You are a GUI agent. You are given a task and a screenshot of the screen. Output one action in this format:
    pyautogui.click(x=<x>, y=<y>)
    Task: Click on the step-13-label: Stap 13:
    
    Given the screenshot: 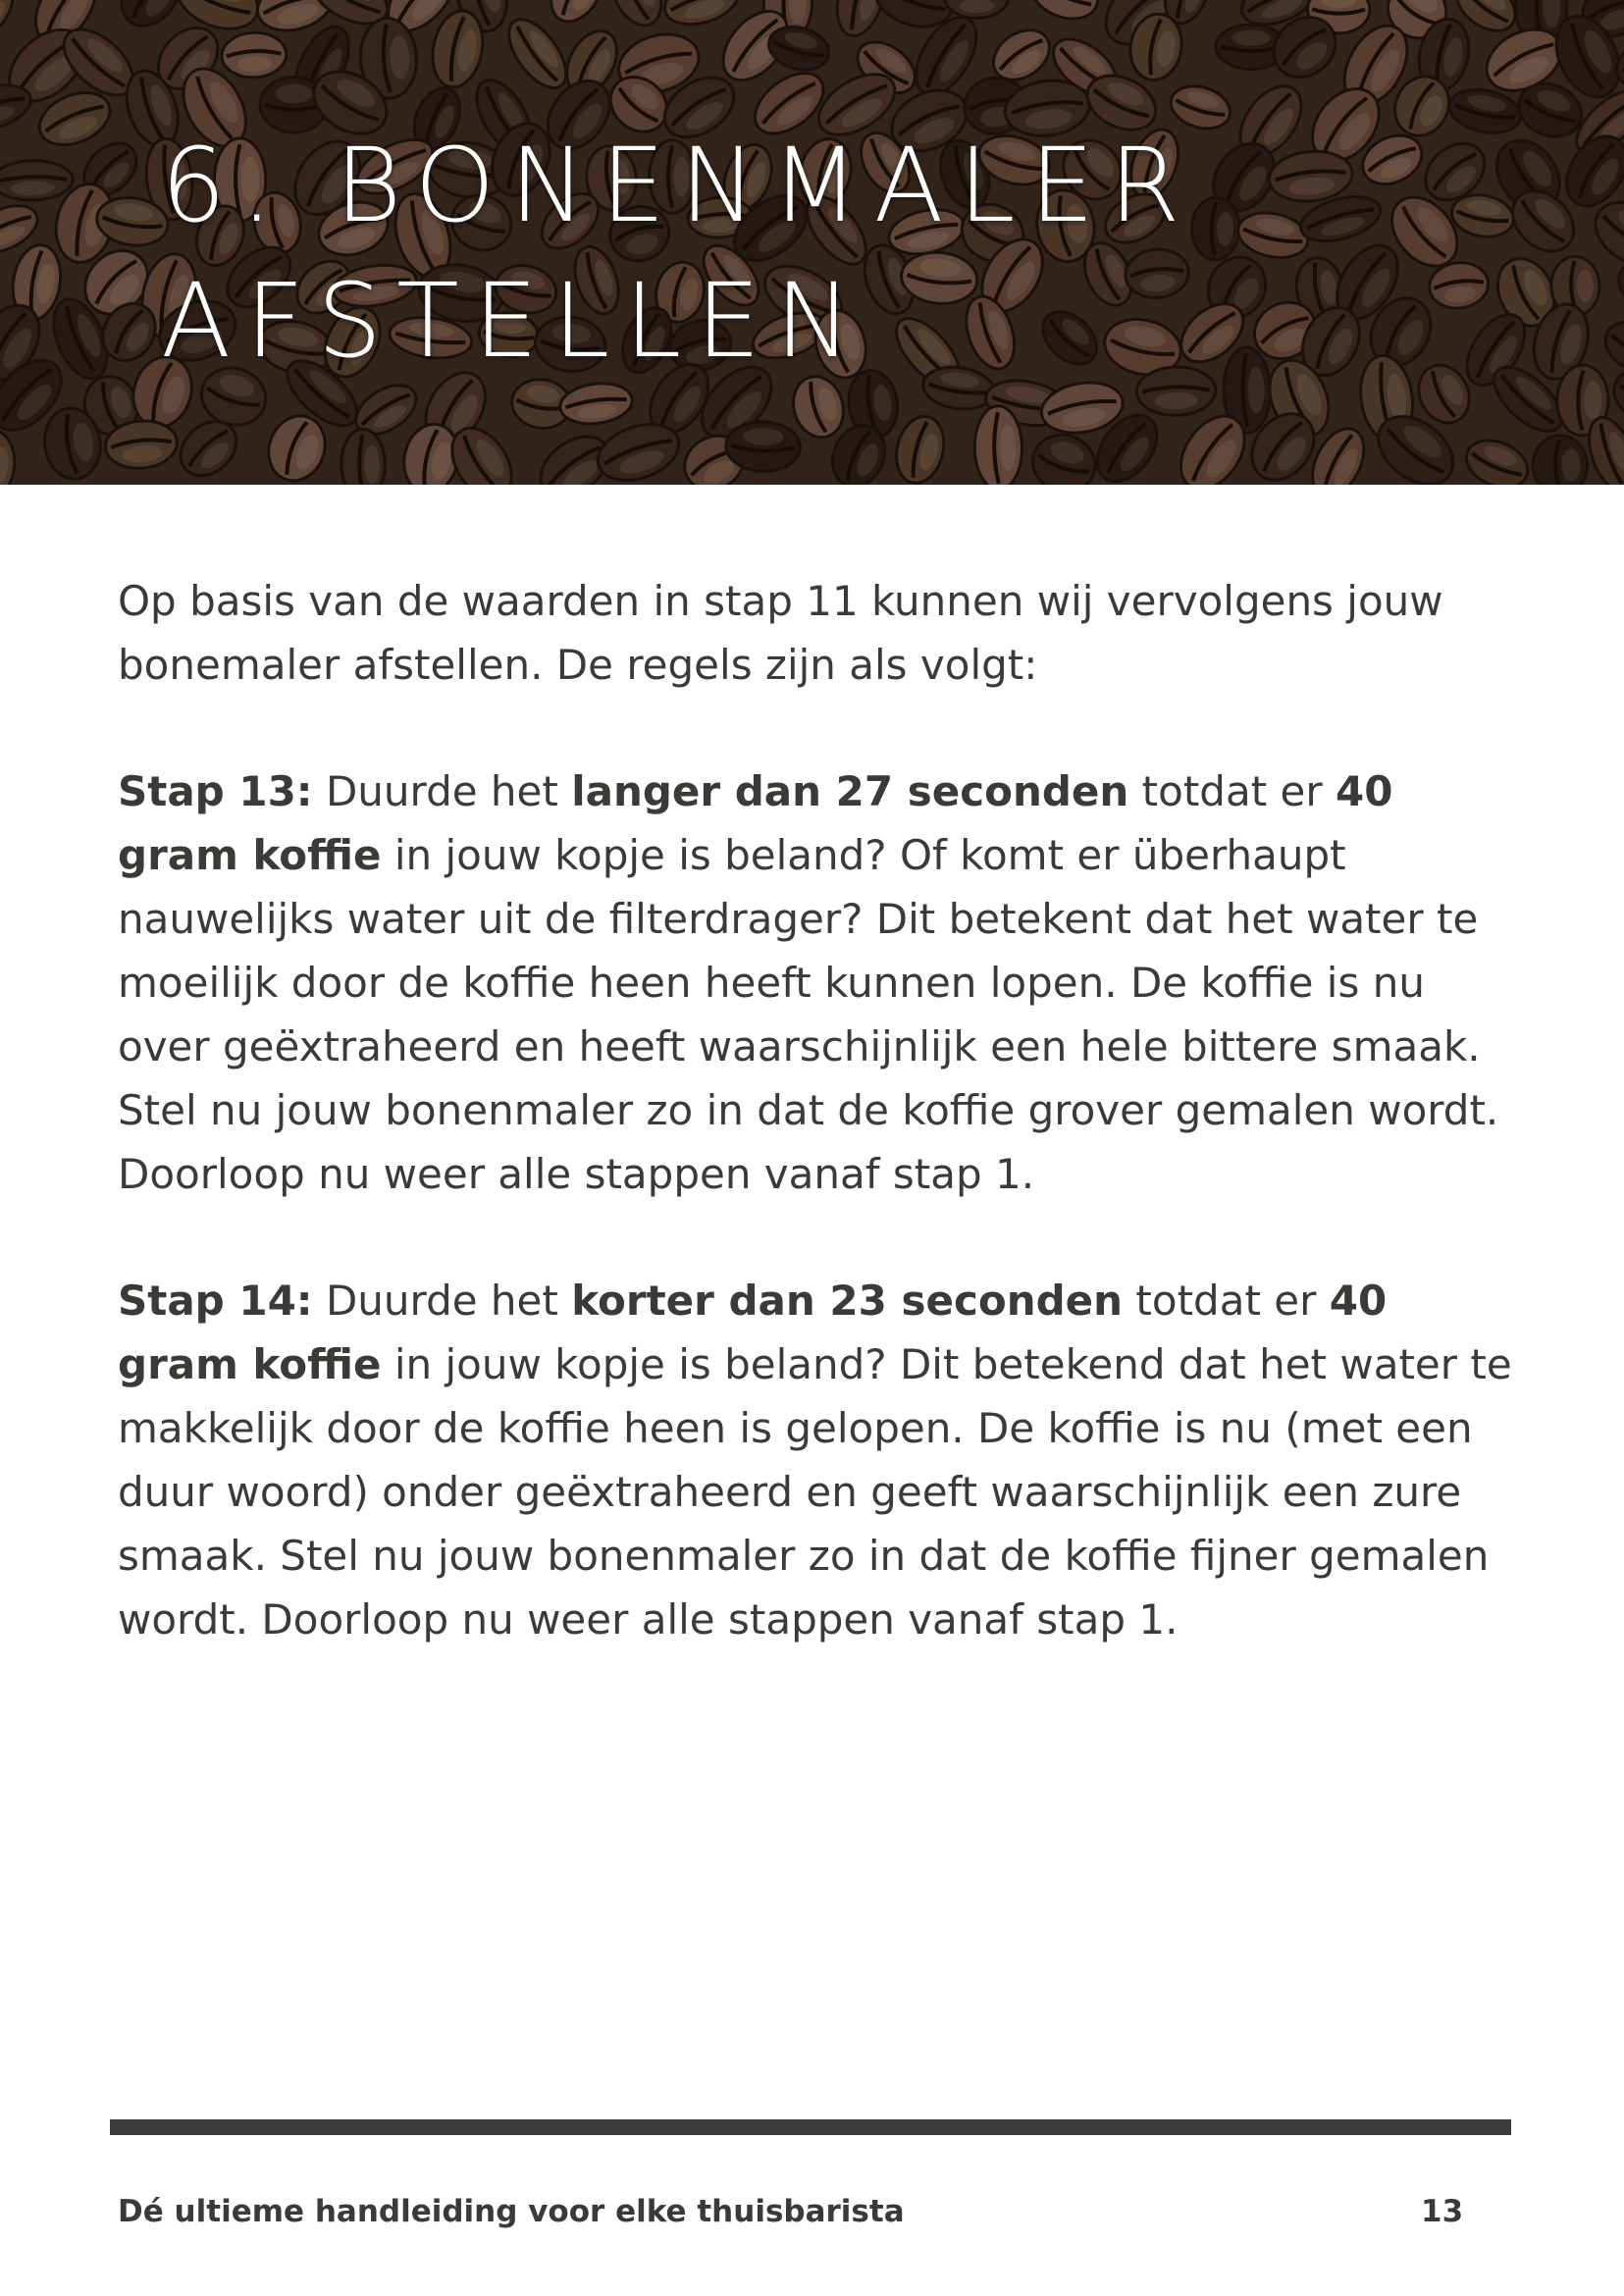 What is the action you would take?
    pyautogui.click(x=215, y=791)
    